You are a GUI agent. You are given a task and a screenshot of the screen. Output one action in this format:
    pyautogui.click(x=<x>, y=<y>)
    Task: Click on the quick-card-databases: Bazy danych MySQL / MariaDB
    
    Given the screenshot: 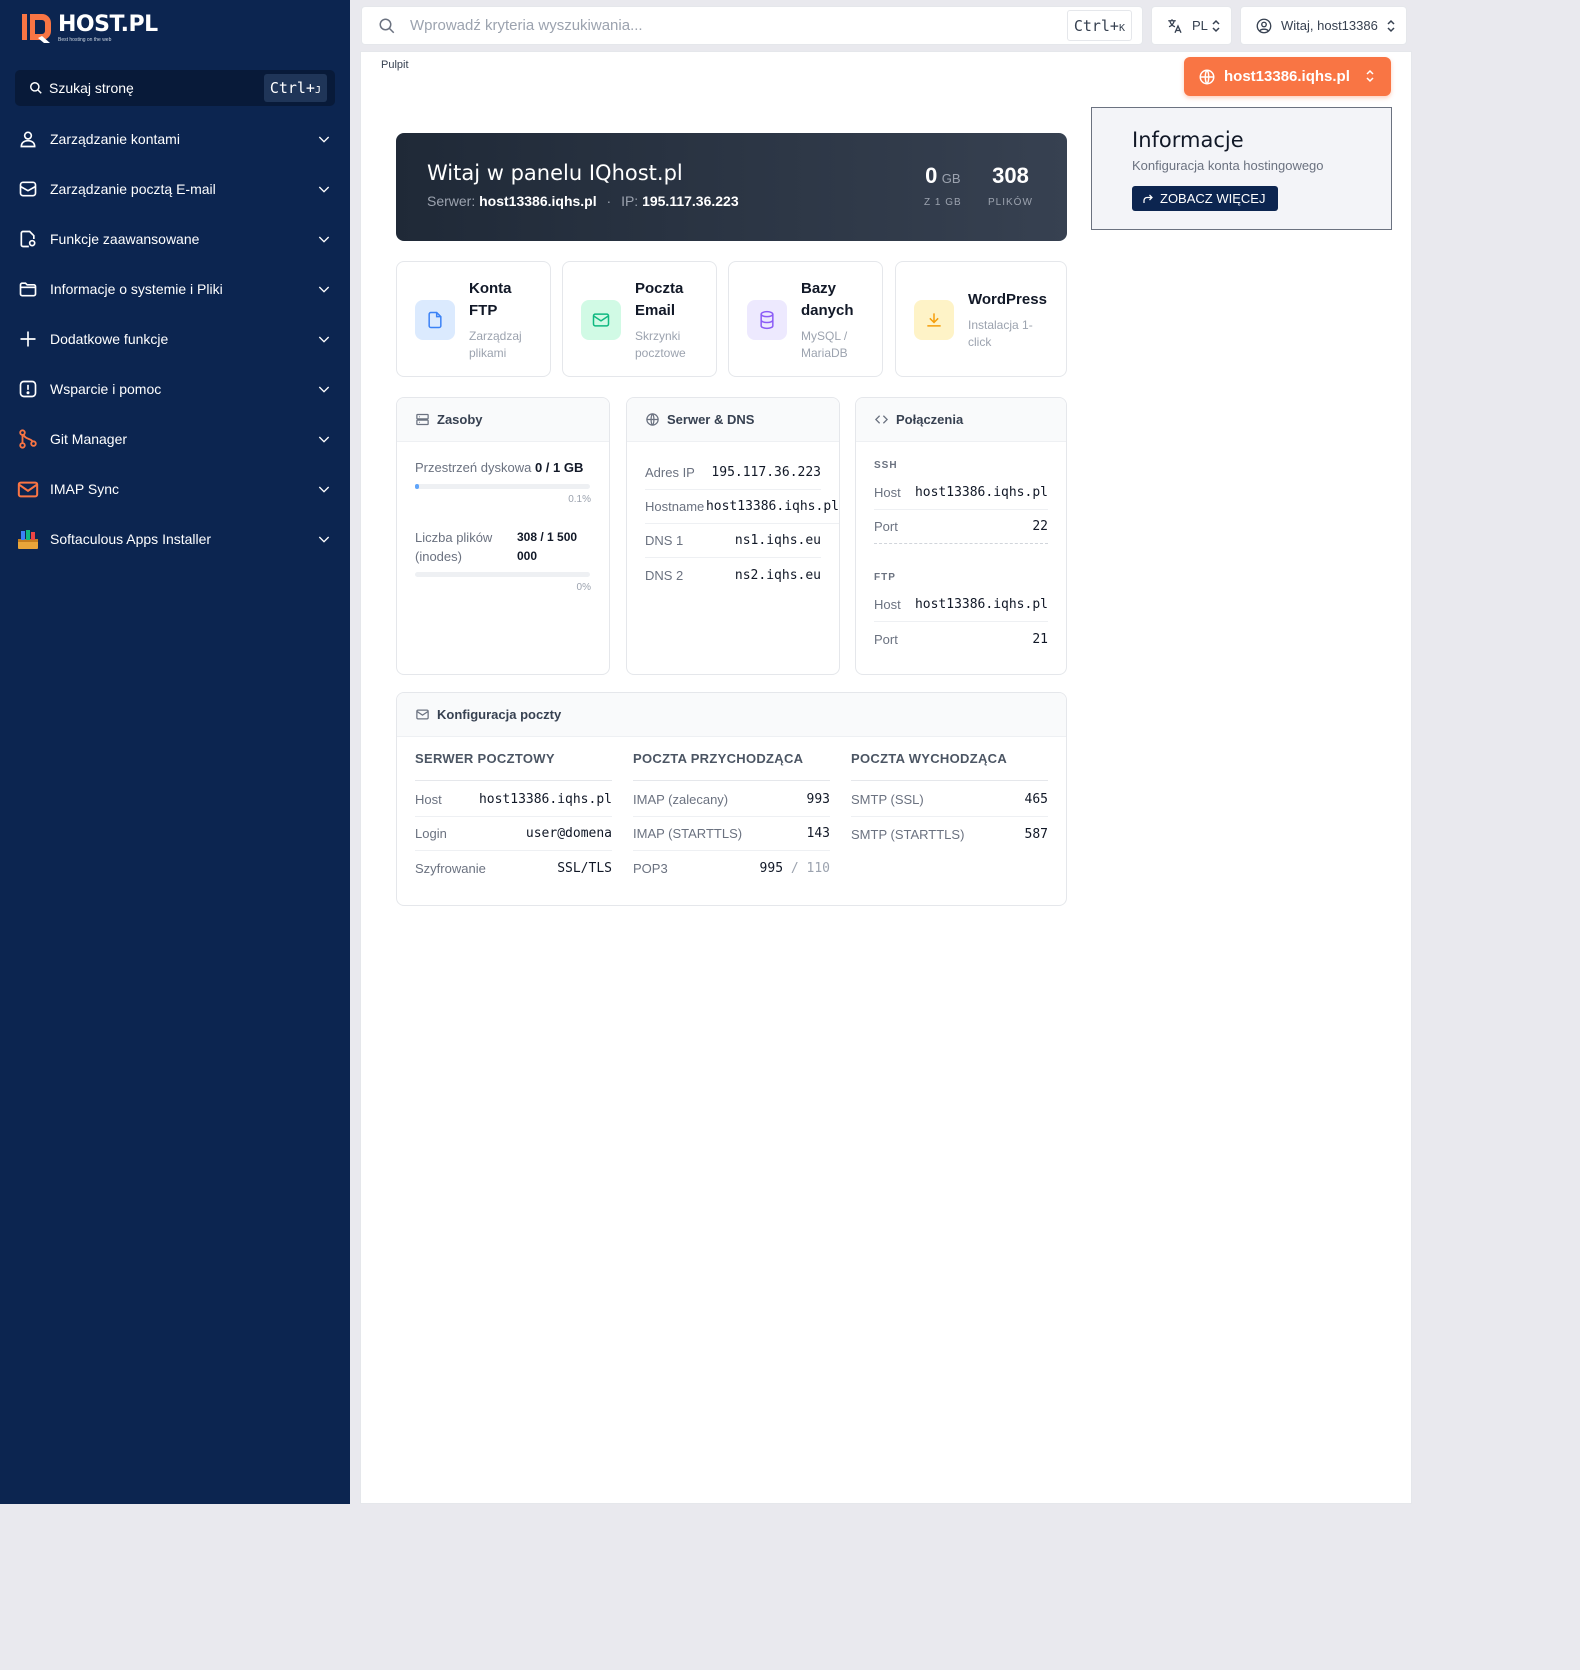 What is the action you would take?
    pyautogui.click(x=805, y=319)
    